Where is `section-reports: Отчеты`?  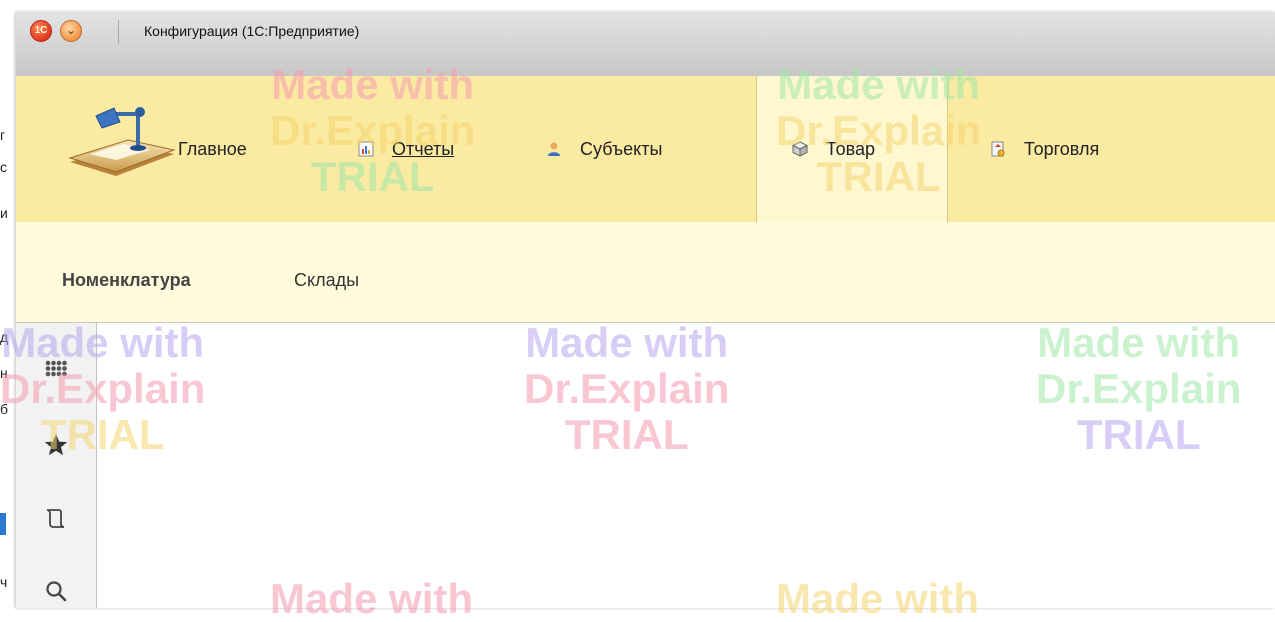
section-reports: Отчеты is located at coordinates (406, 149).